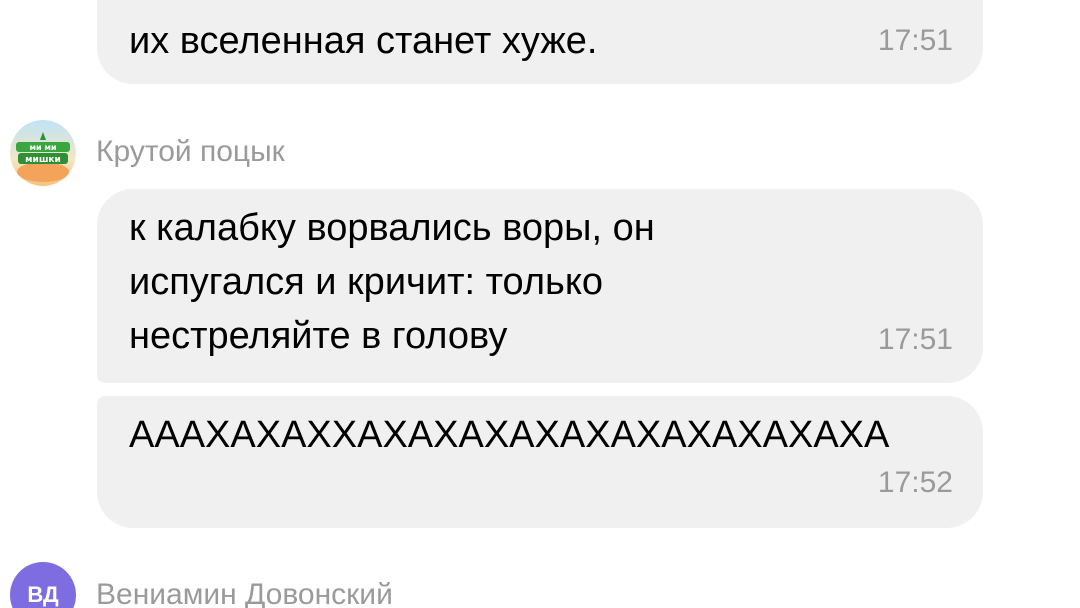 The image size is (1080, 608). I want to click on message-text: их вселенная станет хуже., so click(363, 41).